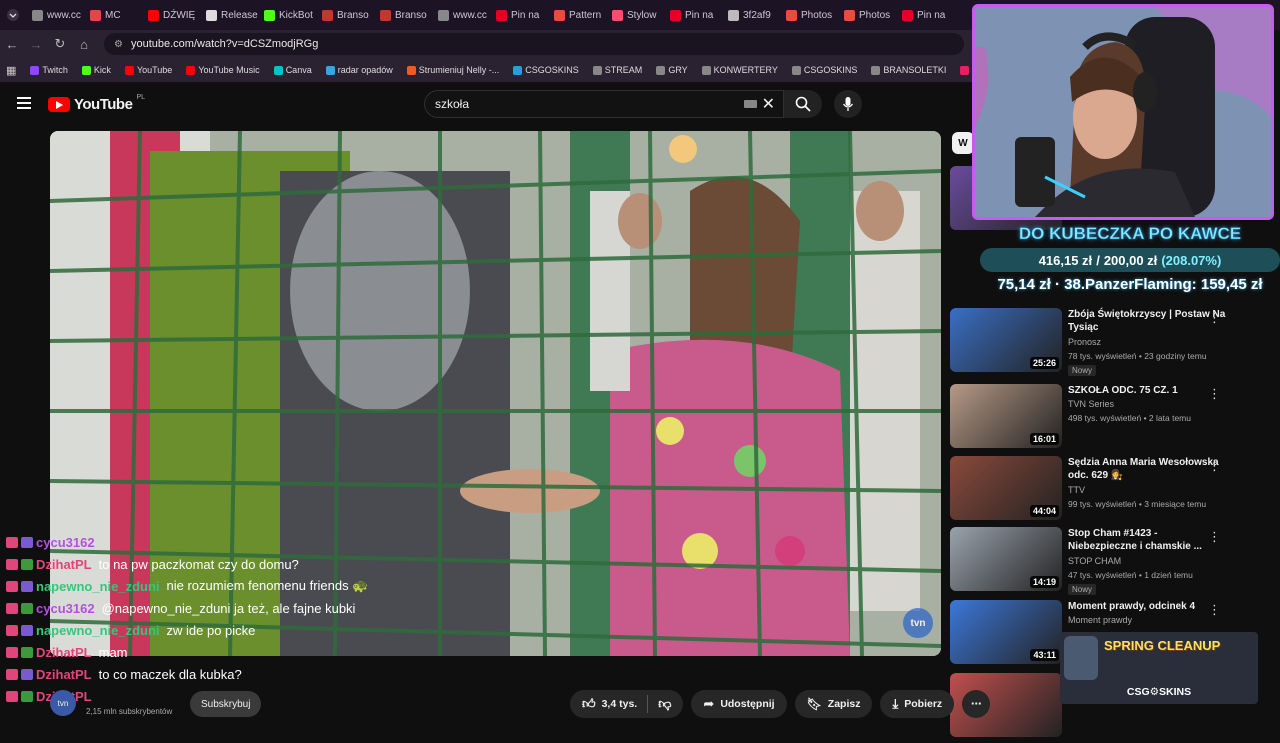 Image resolution: width=1280 pixels, height=743 pixels. I want to click on browser-tab: Stylow, so click(635, 15).